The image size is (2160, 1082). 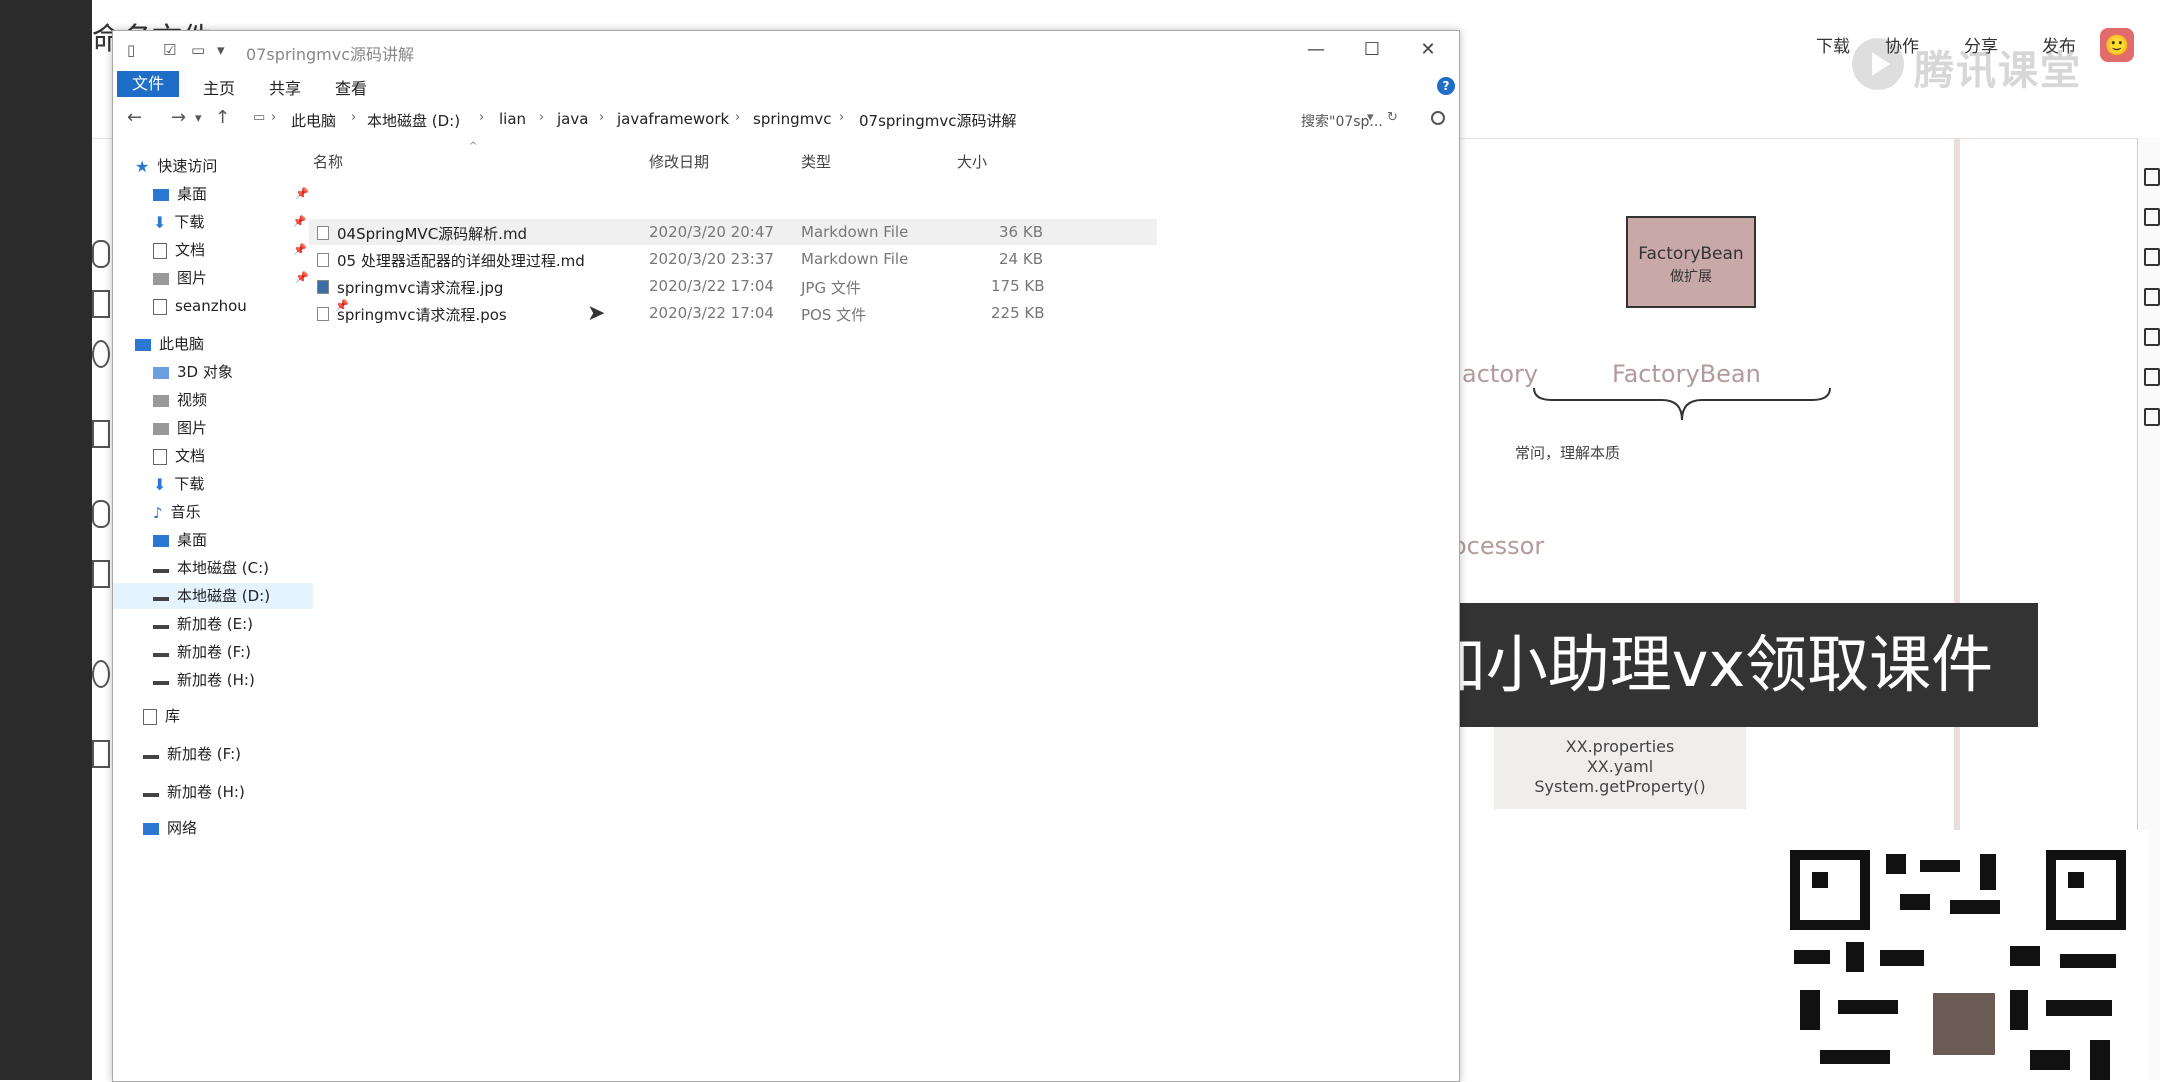 I want to click on avatar: 🙂, so click(x=2117, y=45).